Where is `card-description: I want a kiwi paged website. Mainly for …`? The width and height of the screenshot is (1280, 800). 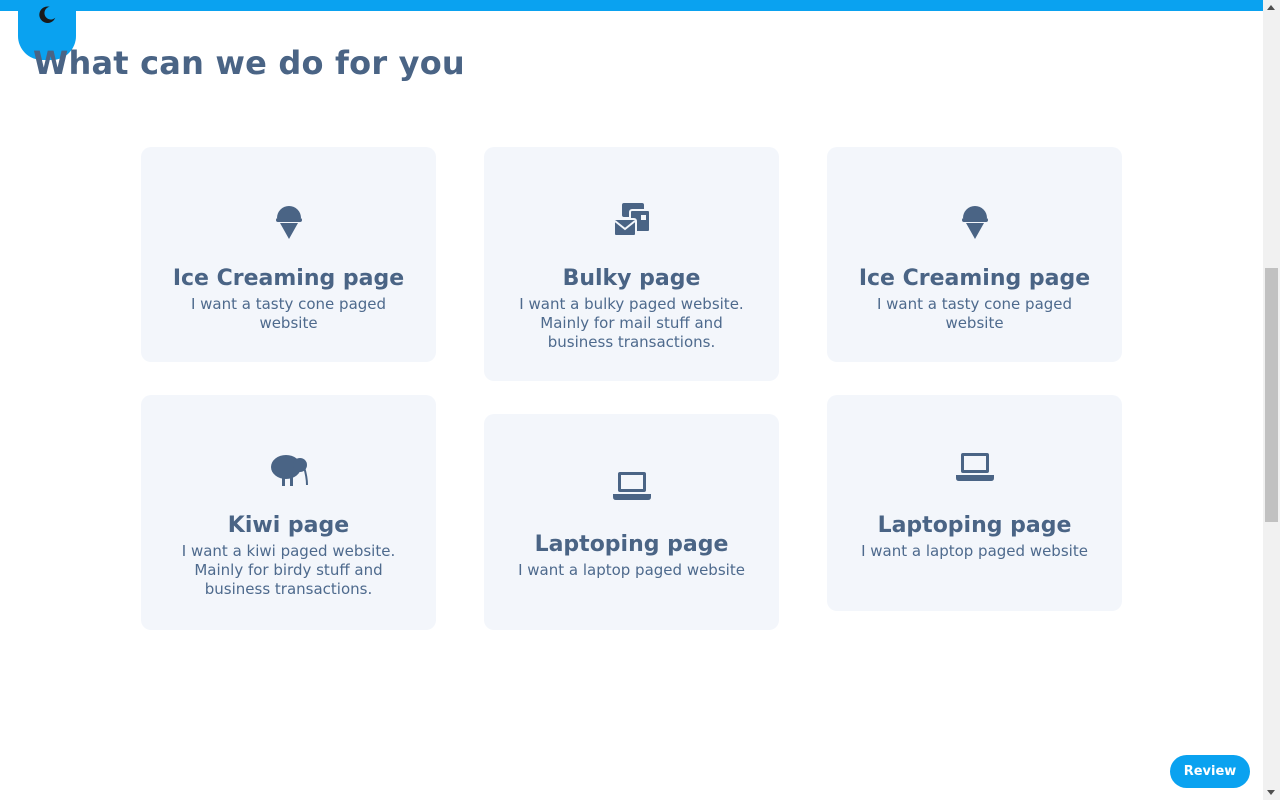
card-description: I want a kiwi paged website. Mainly for … is located at coordinates (288, 570).